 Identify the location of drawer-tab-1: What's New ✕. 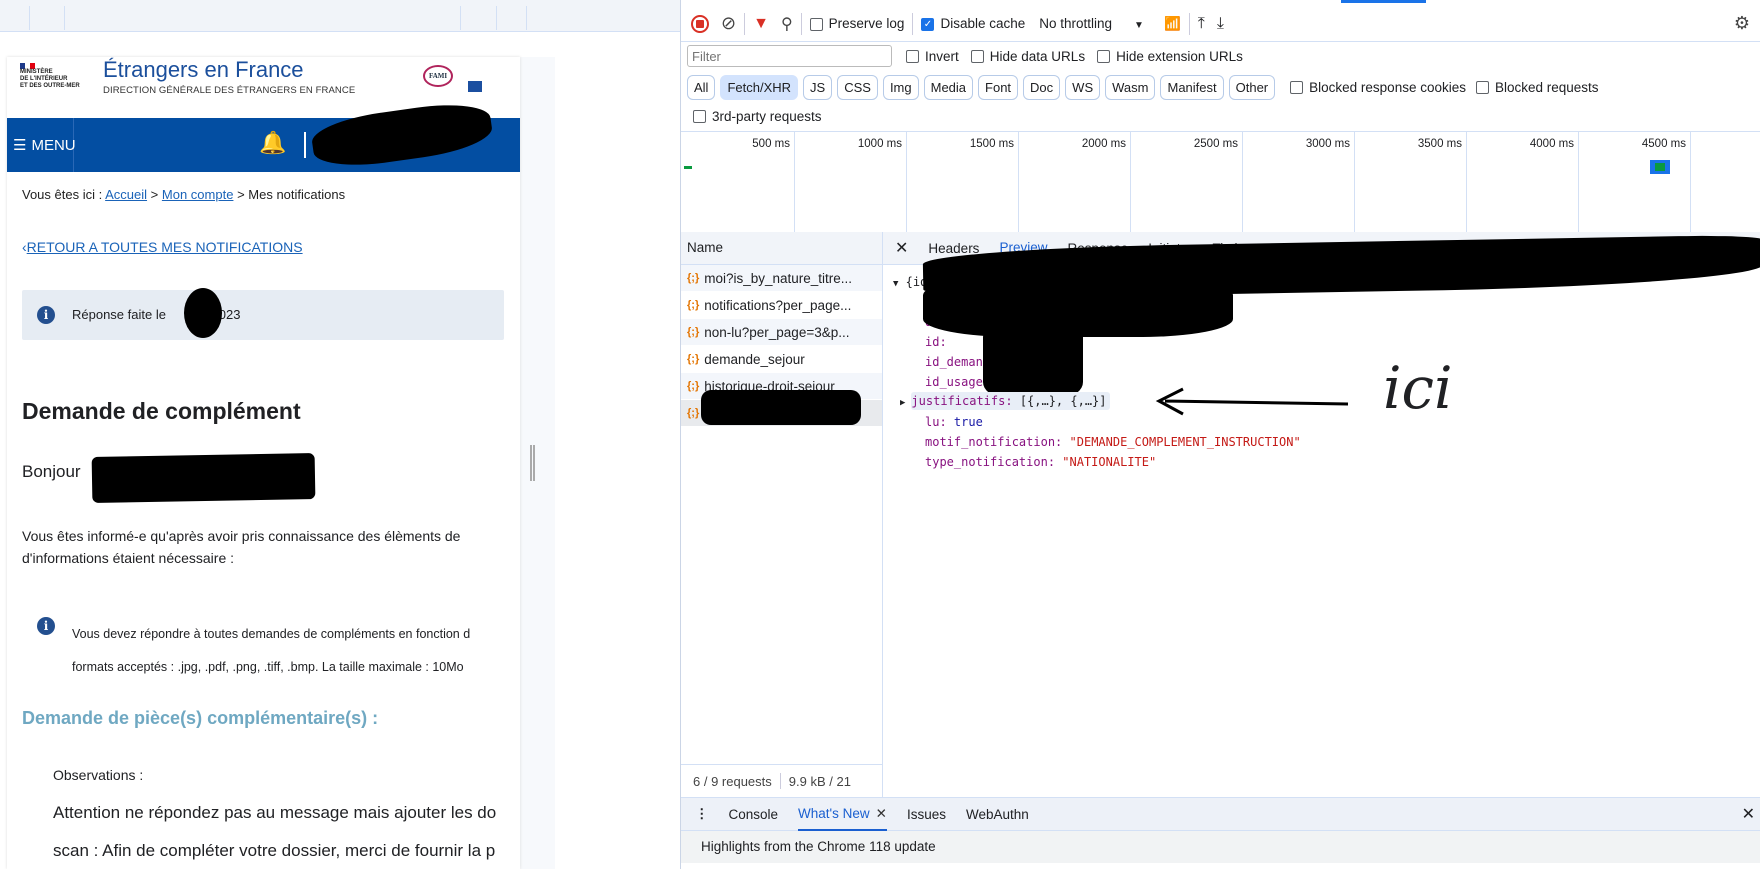
(842, 814).